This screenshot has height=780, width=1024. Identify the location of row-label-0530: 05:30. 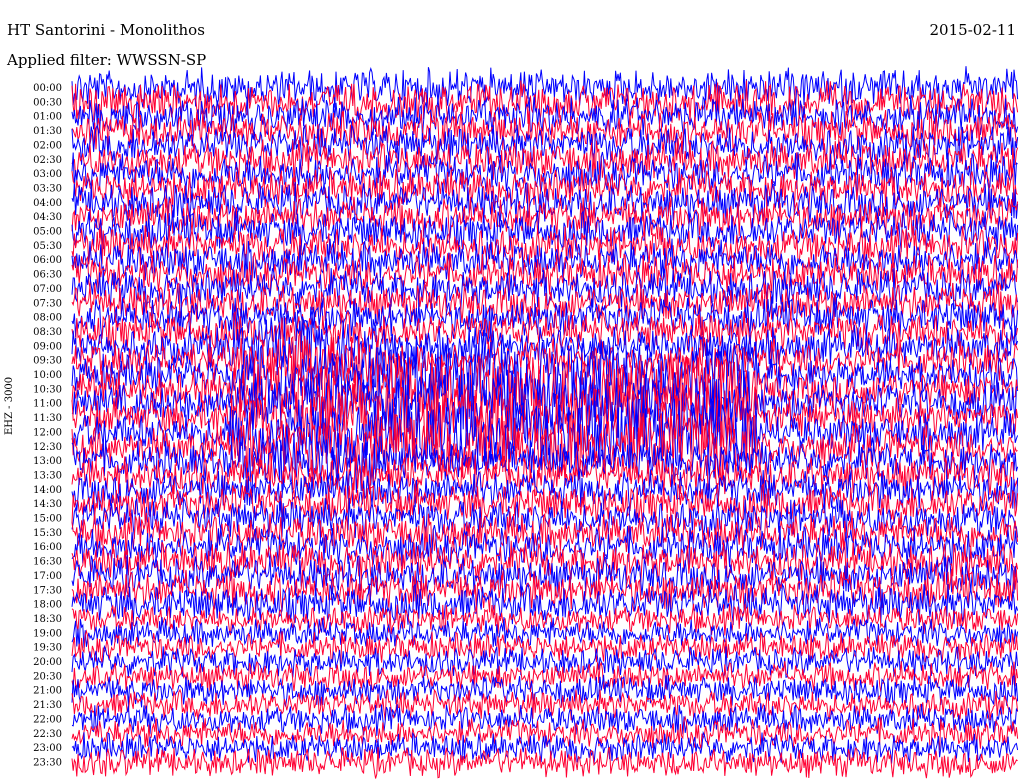
(47, 246).